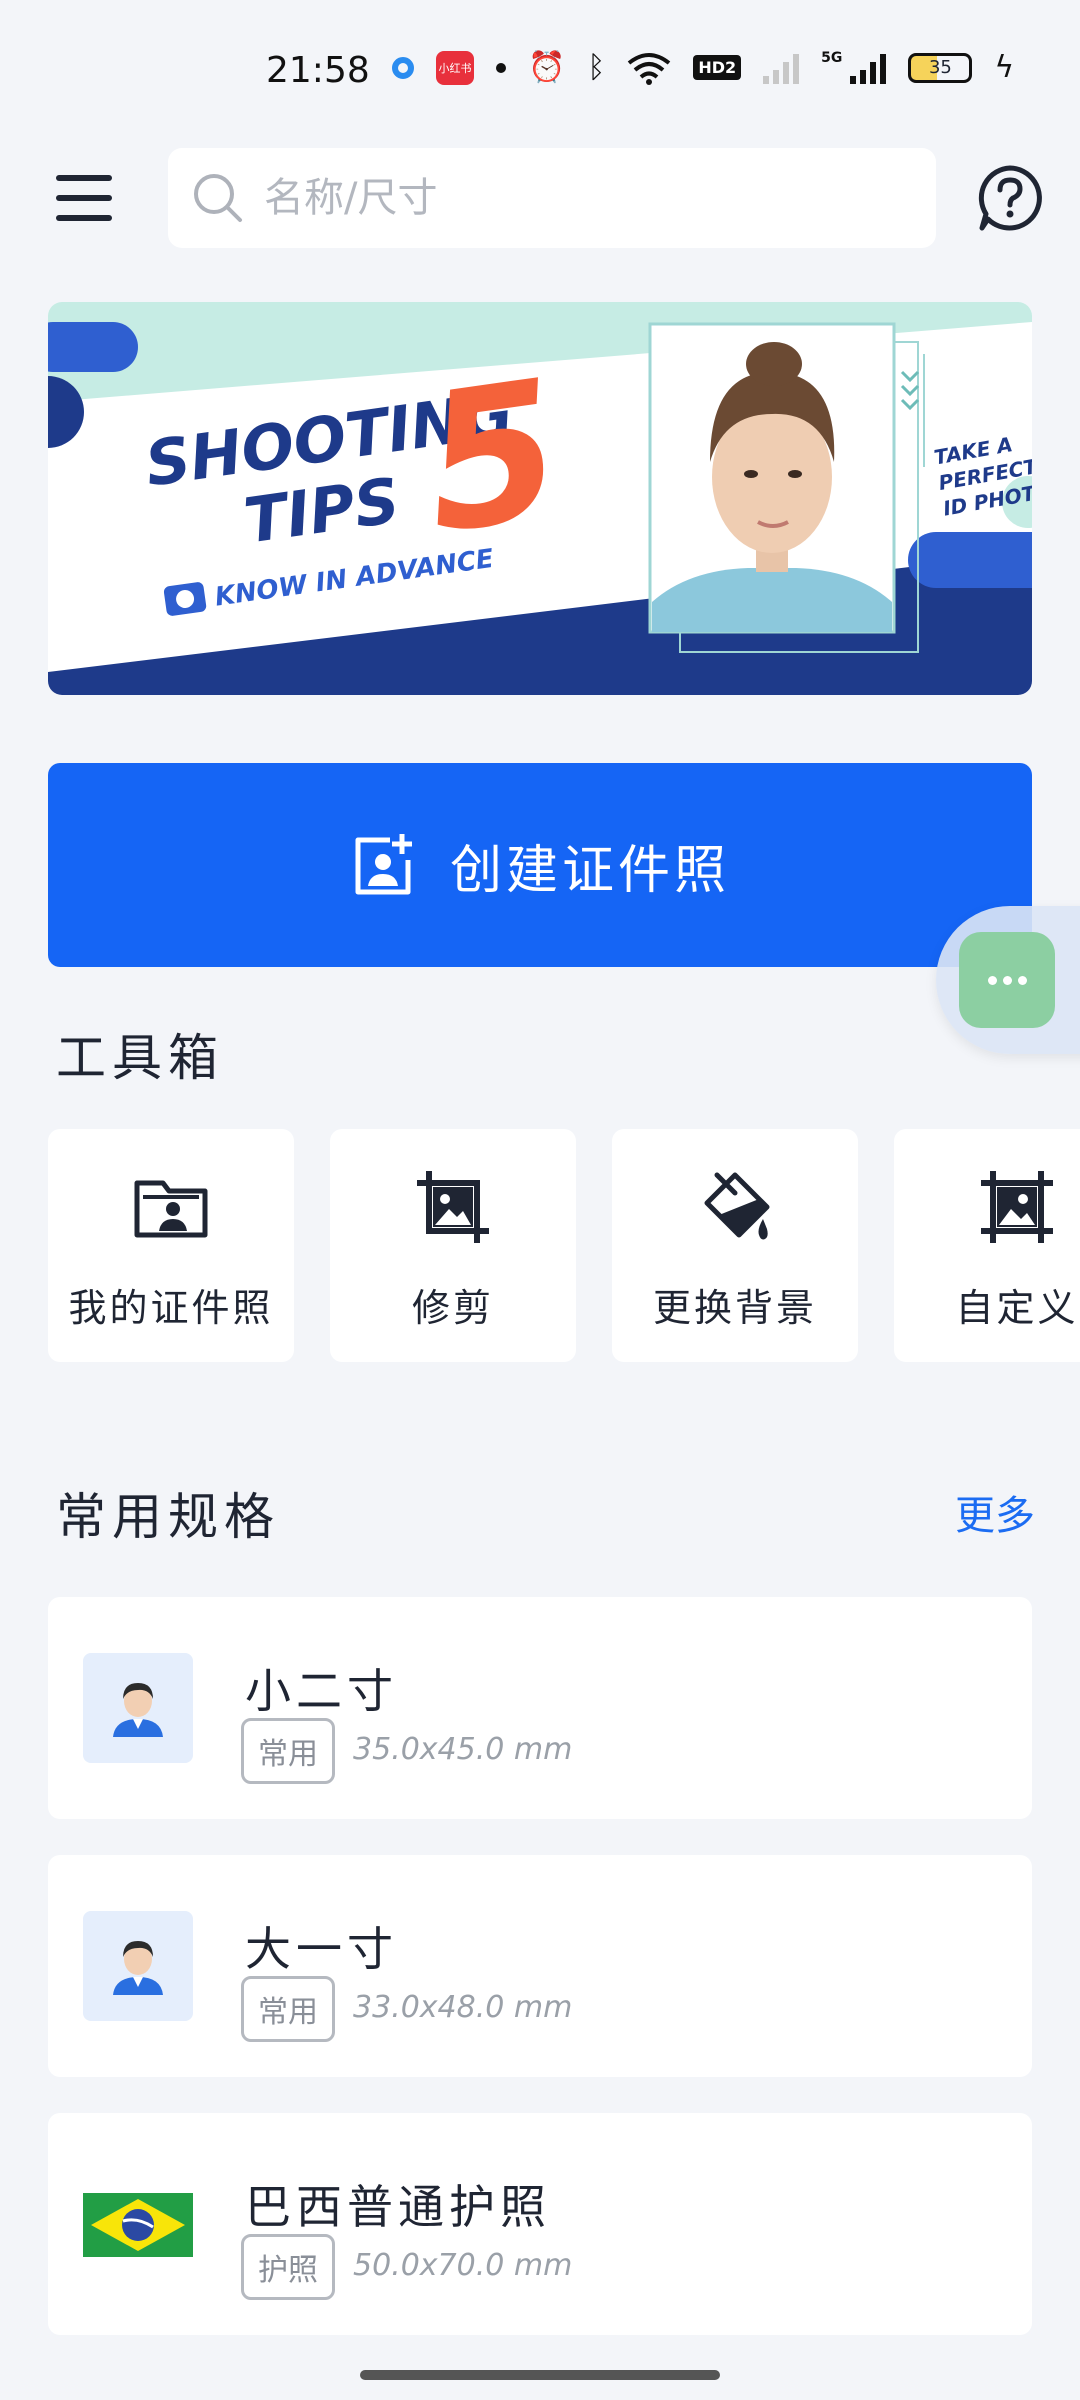 Image resolution: width=1080 pixels, height=2400 pixels. I want to click on spec-item-small-two-inch: 小二寸 常用 35.0x45.0 mm, so click(540, 1708).